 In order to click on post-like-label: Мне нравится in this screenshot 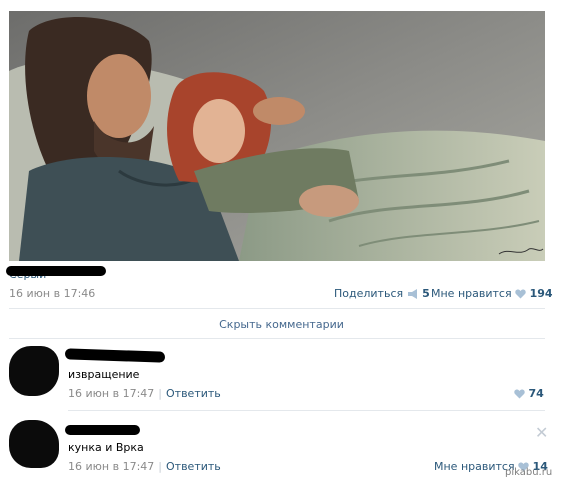, I will do `click(471, 293)`.